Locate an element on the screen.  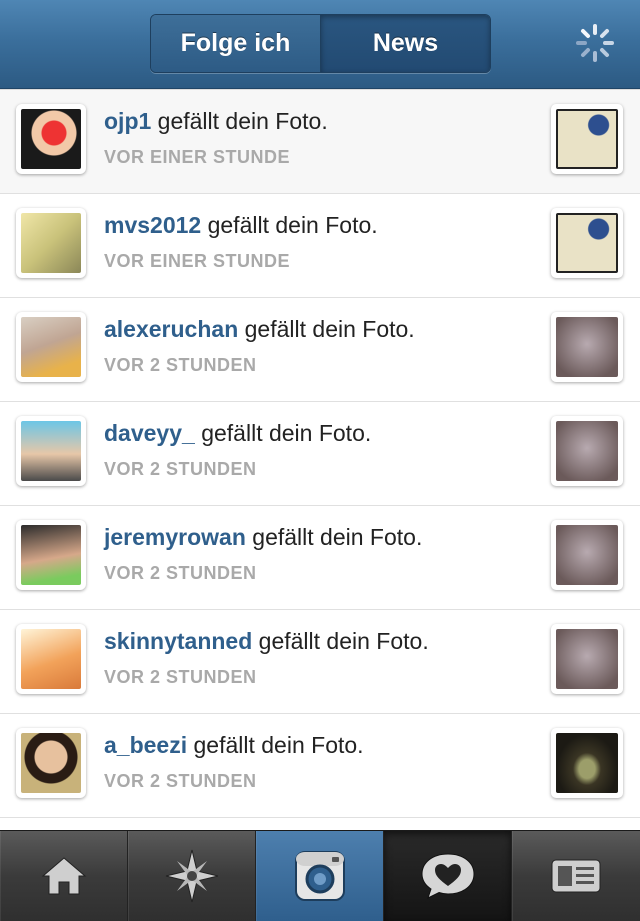
tab-home is located at coordinates (64, 876).